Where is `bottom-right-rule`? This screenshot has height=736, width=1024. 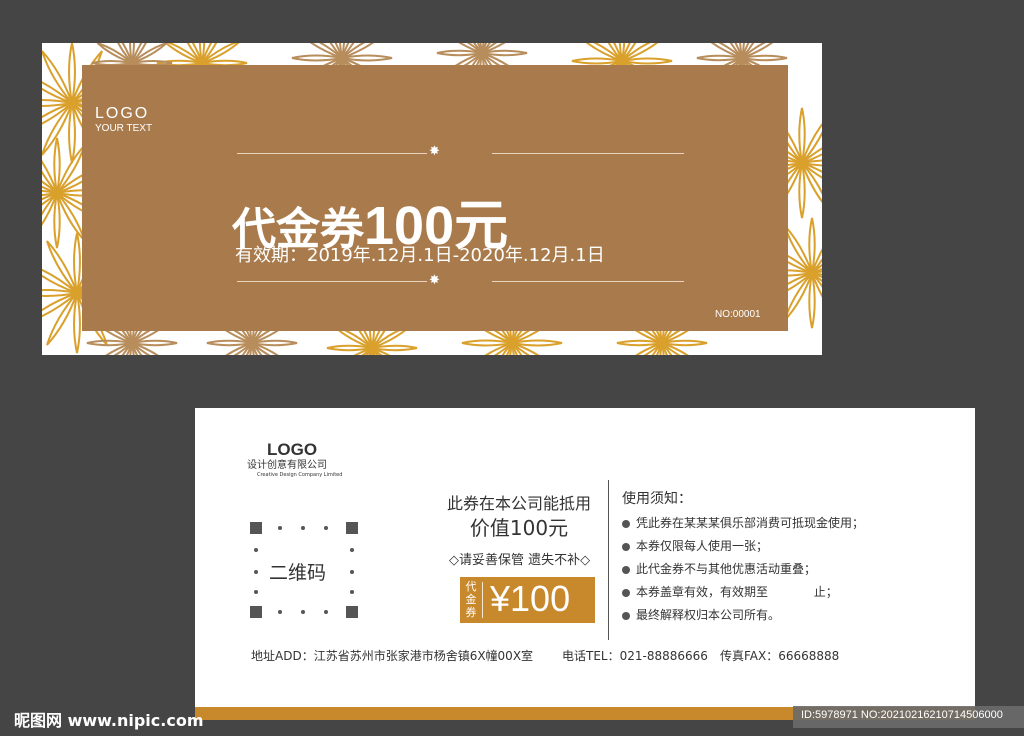 bottom-right-rule is located at coordinates (588, 281).